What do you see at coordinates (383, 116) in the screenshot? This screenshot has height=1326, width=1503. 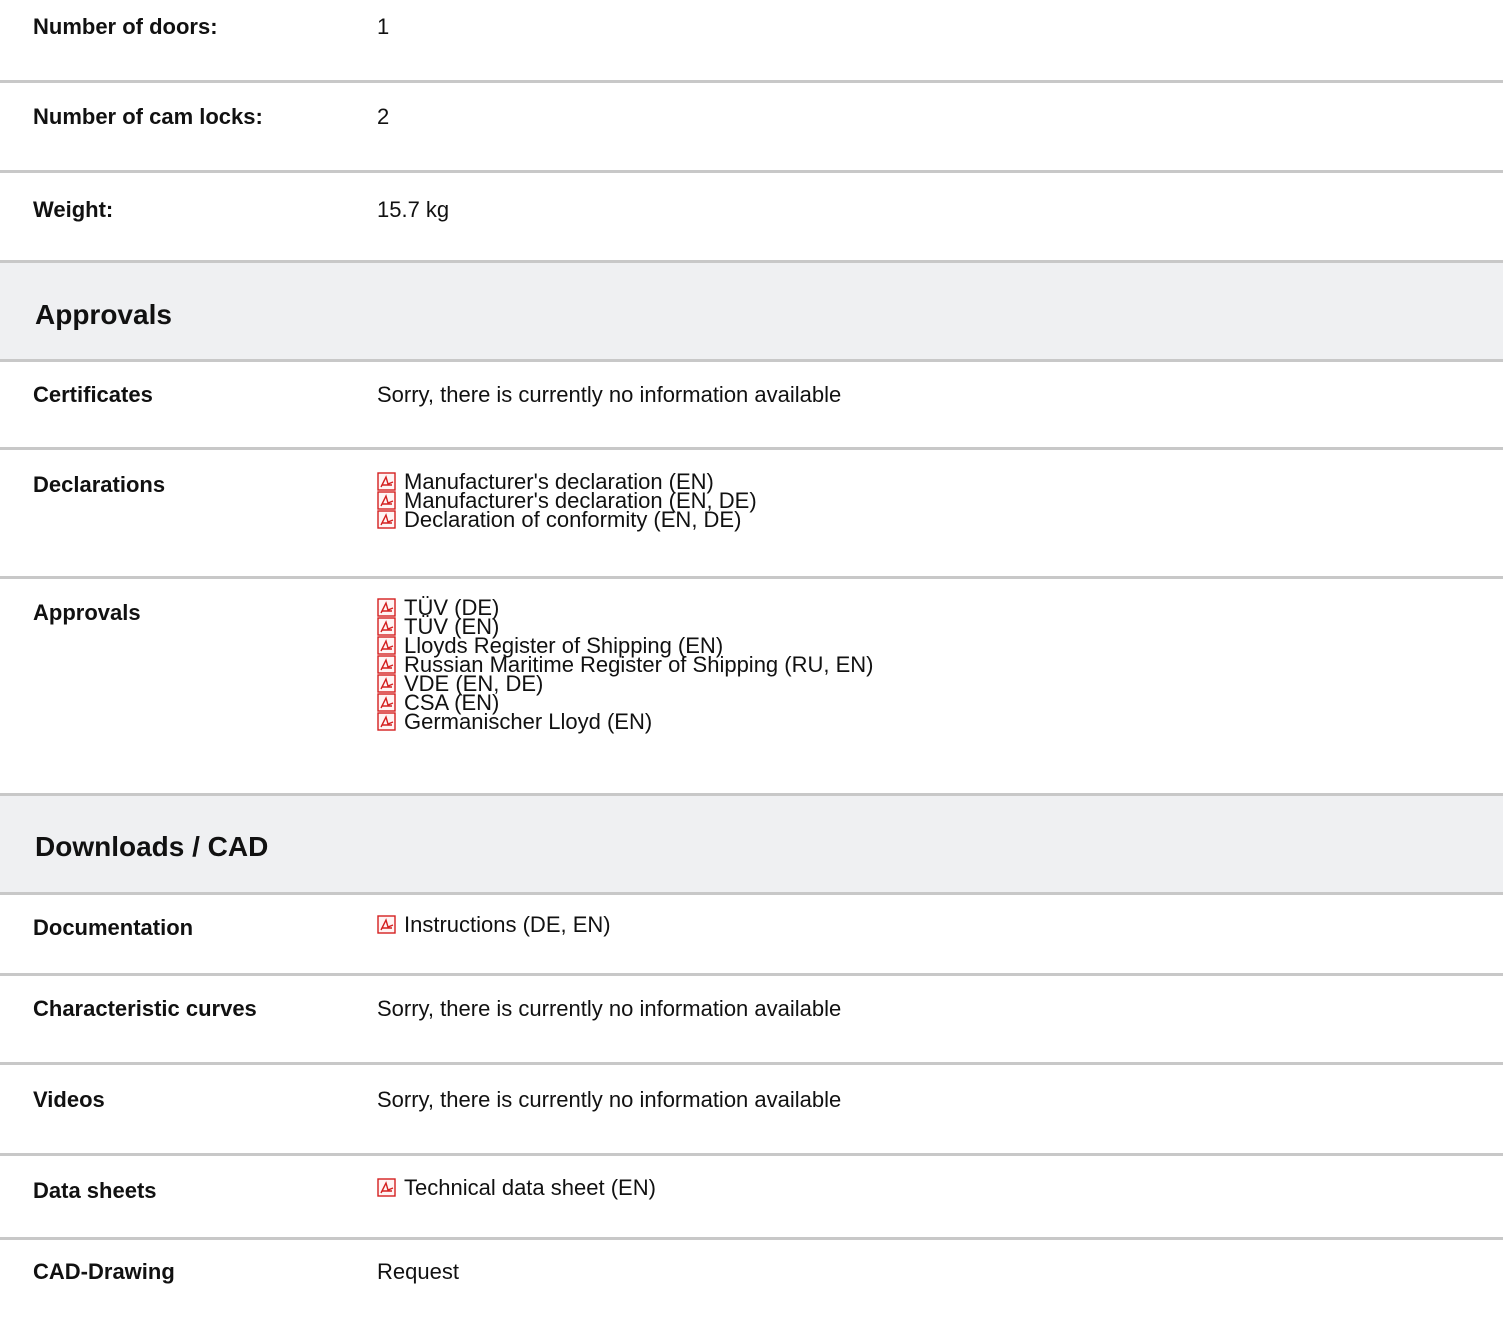 I see `spec-value-cam-locks: 2` at bounding box center [383, 116].